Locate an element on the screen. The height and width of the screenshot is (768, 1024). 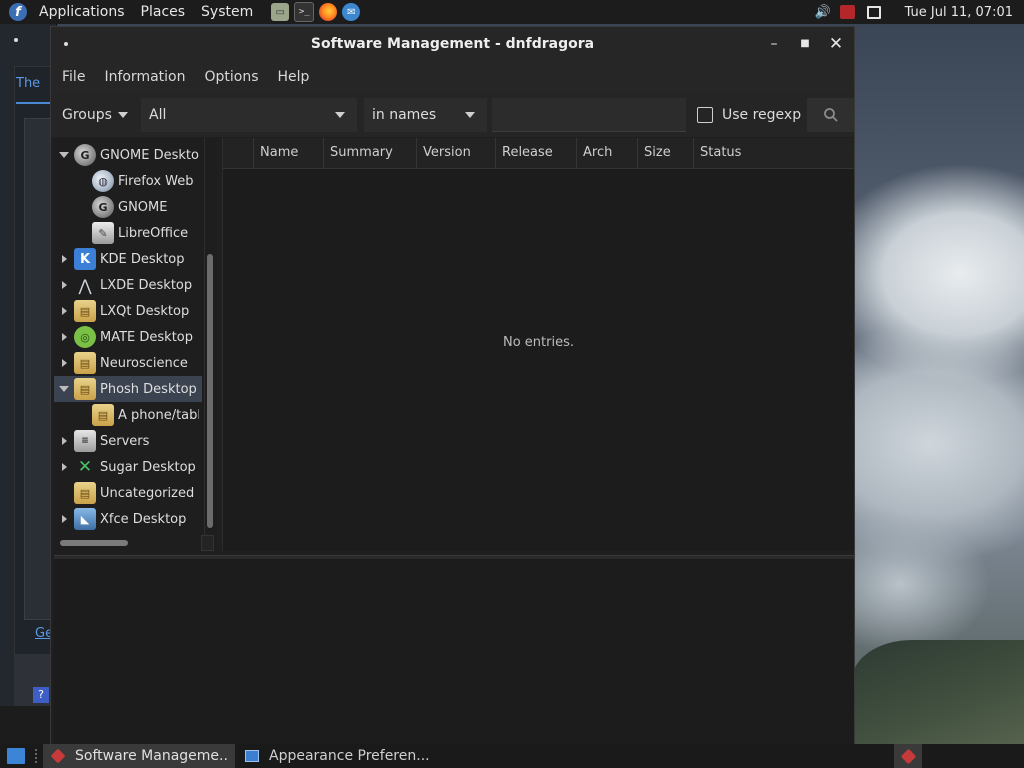
filter-dropdown: All is located at coordinates (249, 115).